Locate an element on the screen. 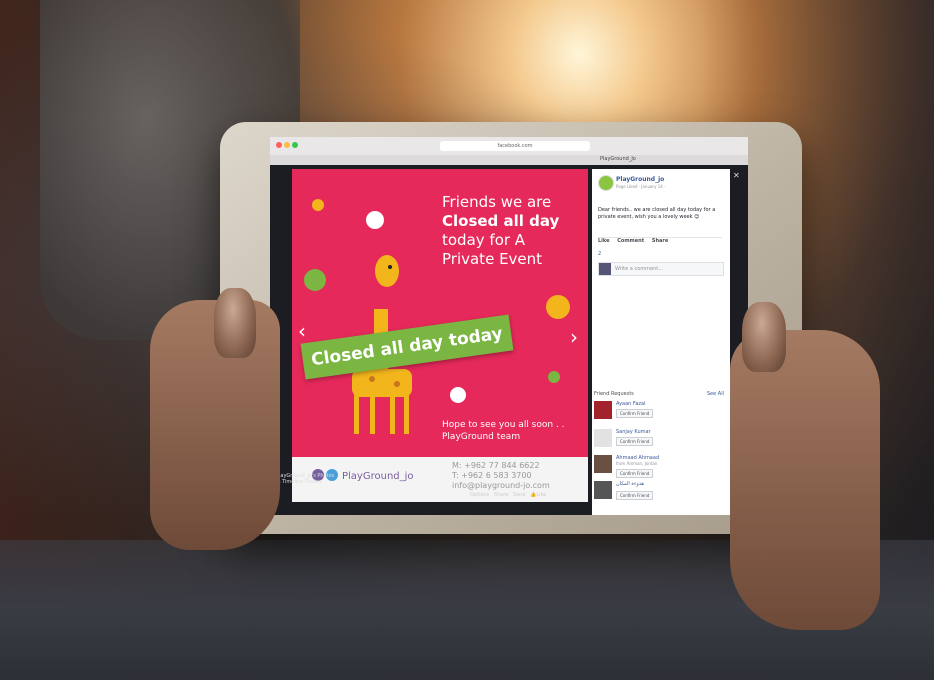 The image size is (934, 680). next-photo-chevron-icon: › is located at coordinates (574, 337).